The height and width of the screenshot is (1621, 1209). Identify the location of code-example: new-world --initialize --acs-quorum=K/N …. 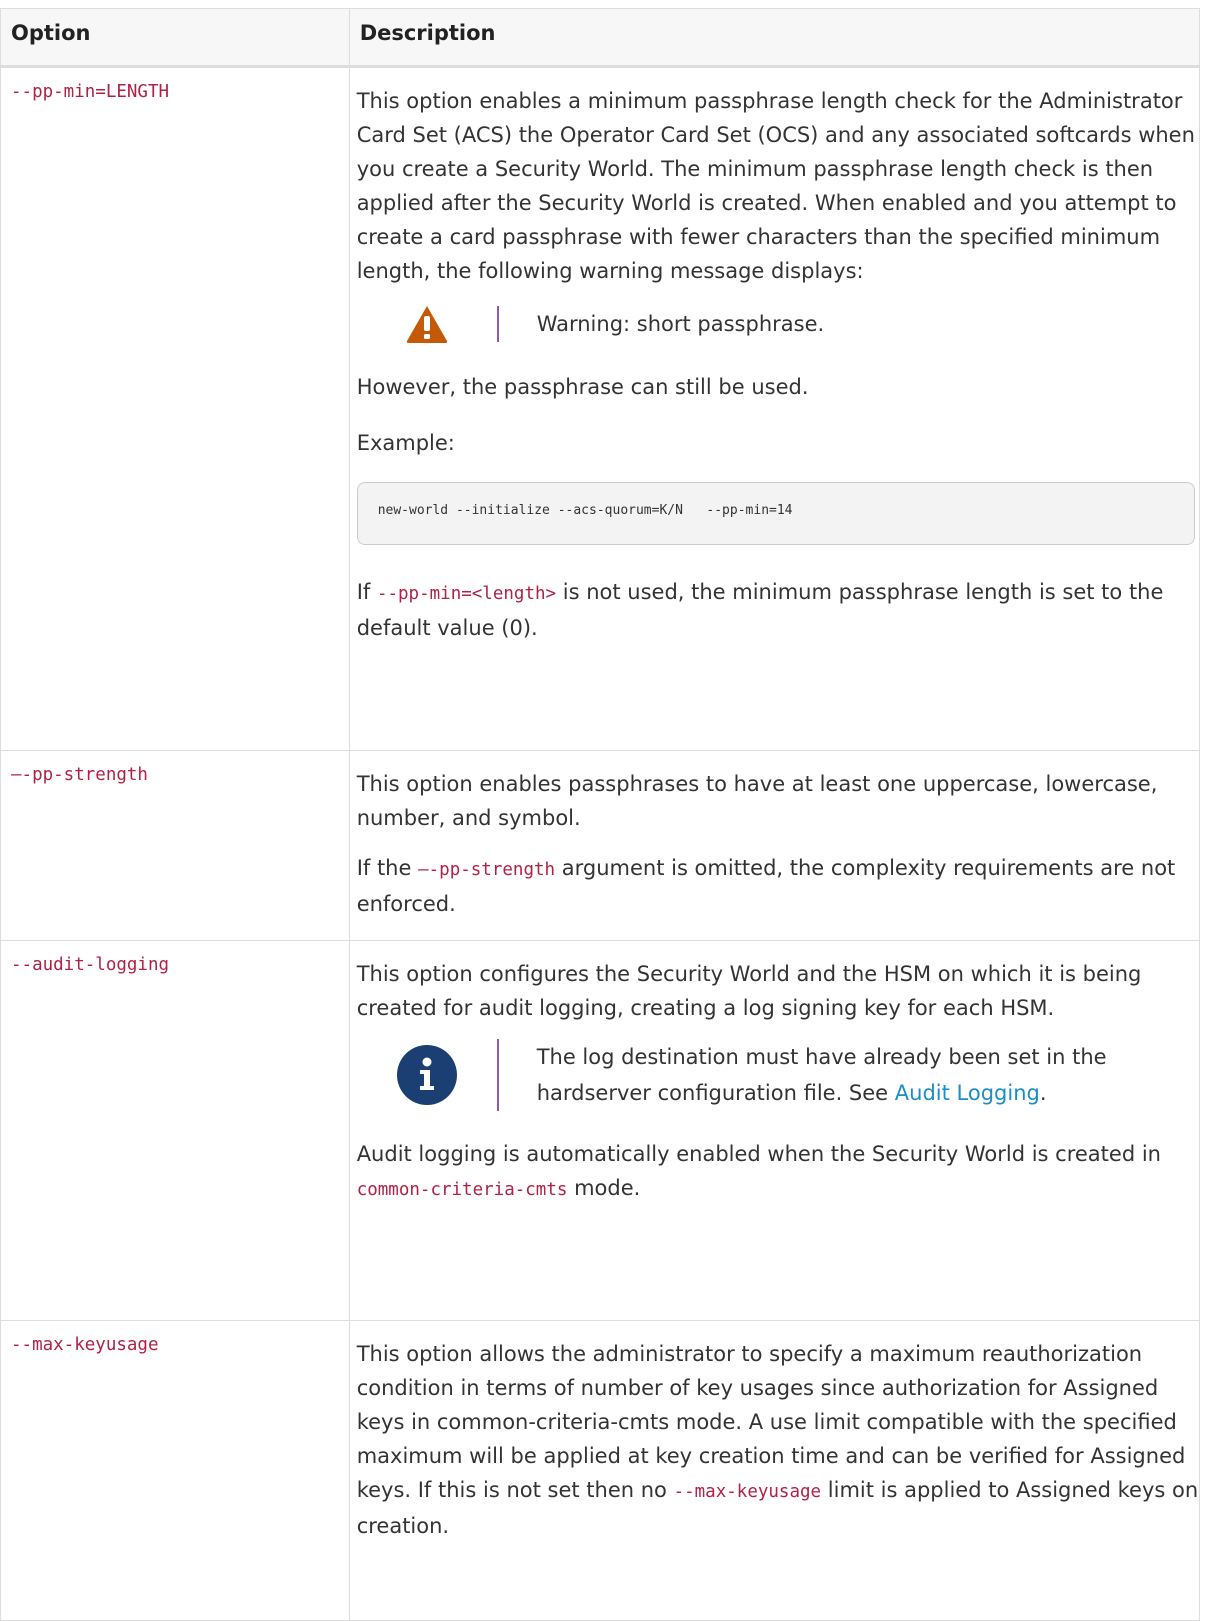
(775, 513).